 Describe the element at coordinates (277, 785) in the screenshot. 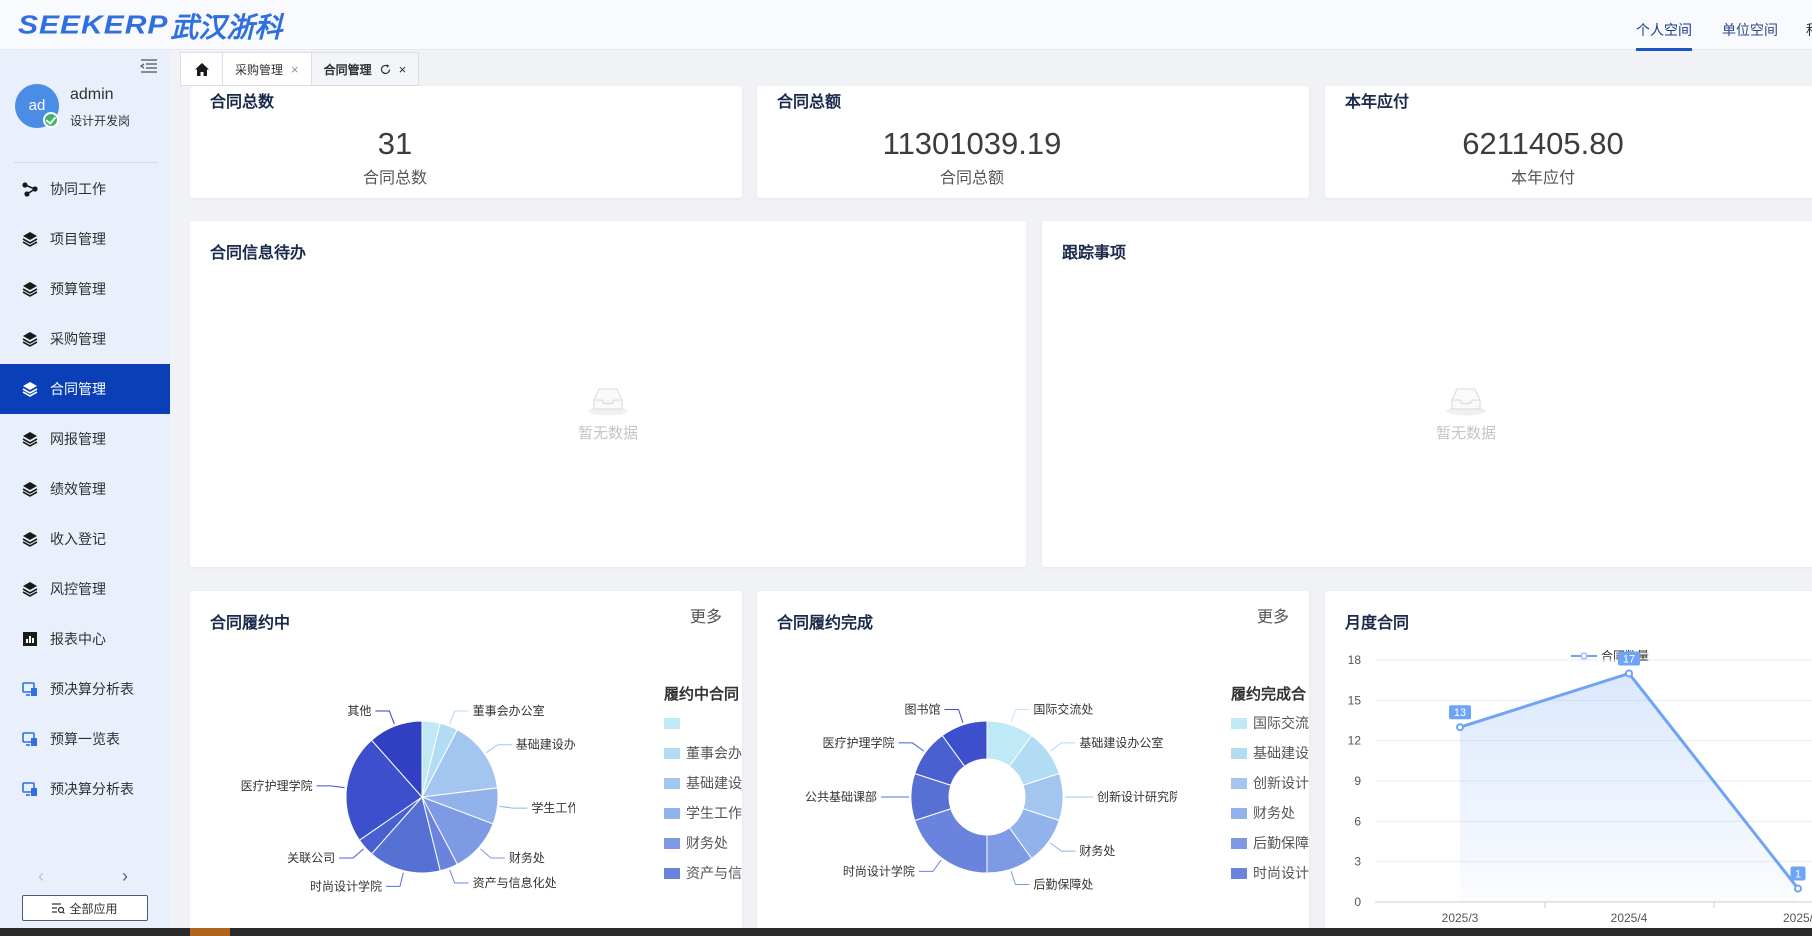

I see `slice-label: 医疗护理学院` at that location.